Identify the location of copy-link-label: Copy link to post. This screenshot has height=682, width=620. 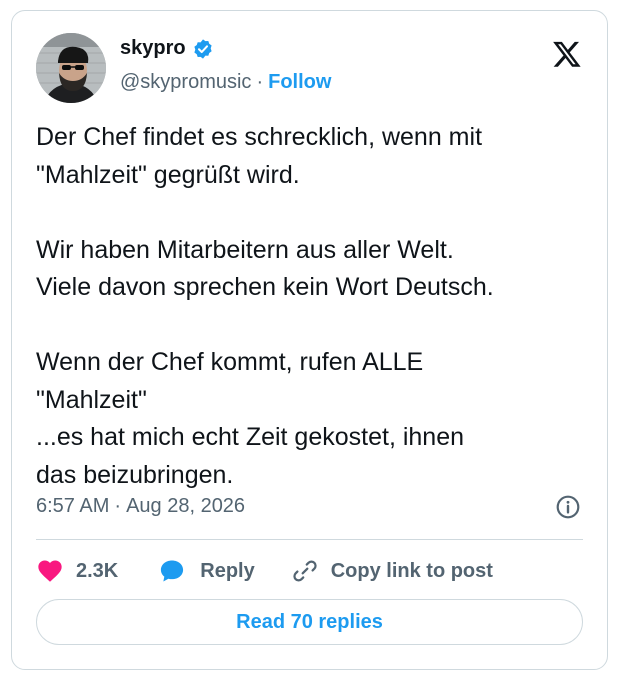
(411, 570).